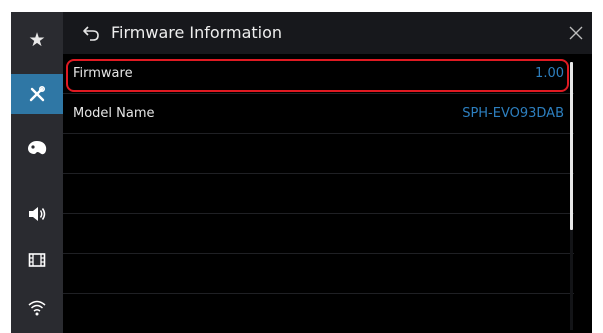 This screenshot has height=333, width=603. I want to click on tools-icon, so click(37, 93).